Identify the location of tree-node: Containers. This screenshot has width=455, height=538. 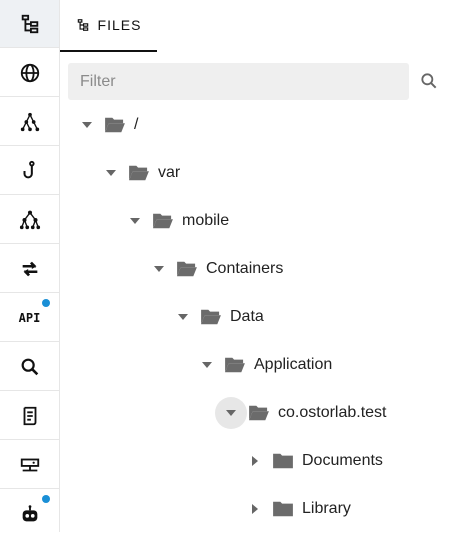
(216, 269).